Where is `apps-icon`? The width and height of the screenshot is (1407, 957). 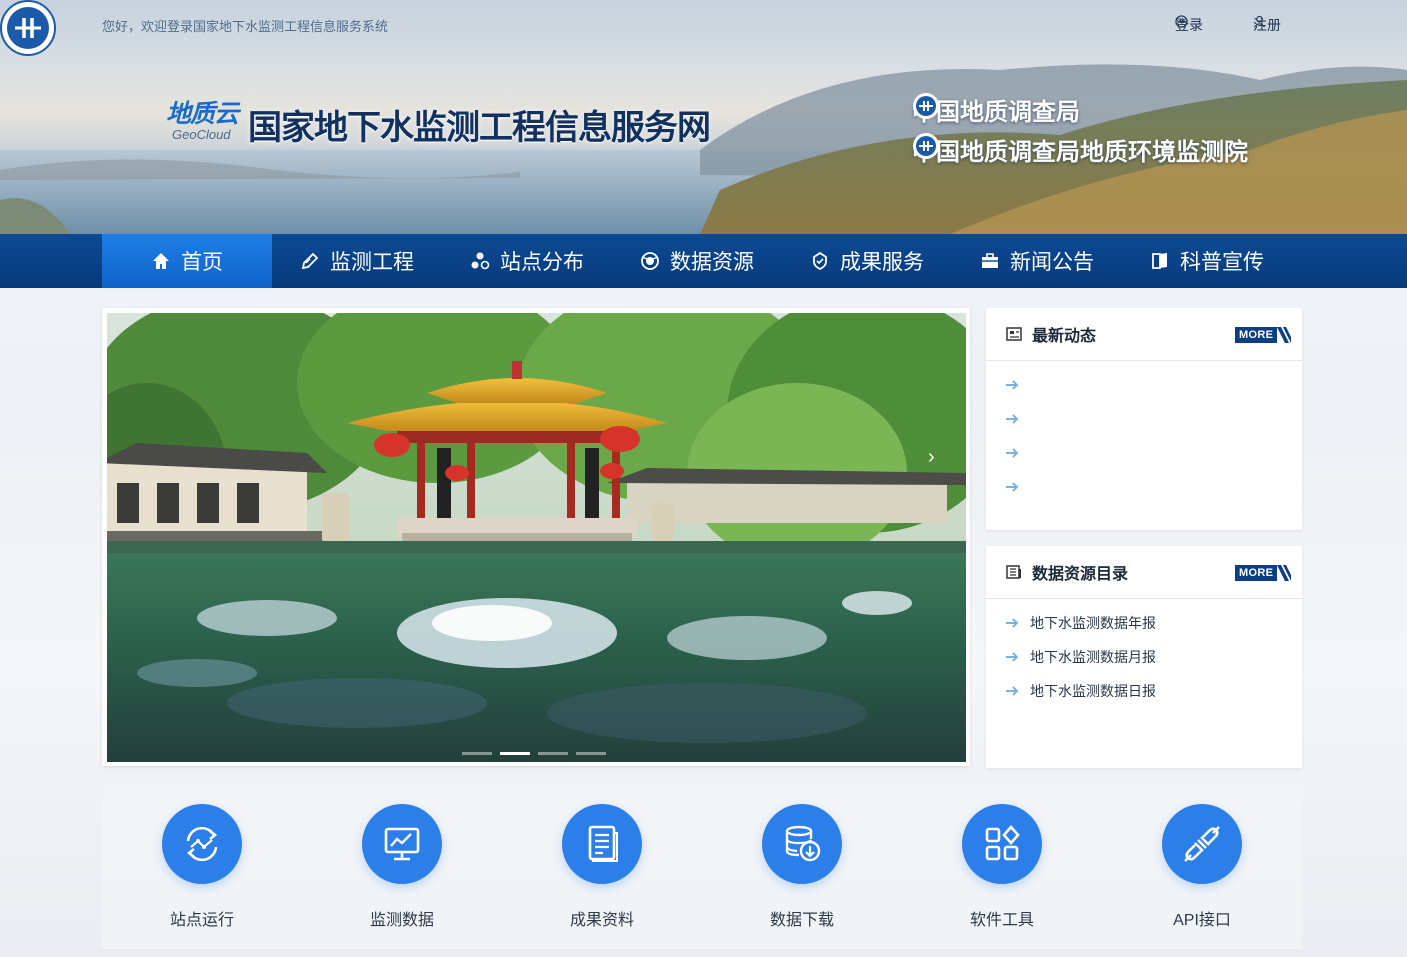 apps-icon is located at coordinates (1002, 843).